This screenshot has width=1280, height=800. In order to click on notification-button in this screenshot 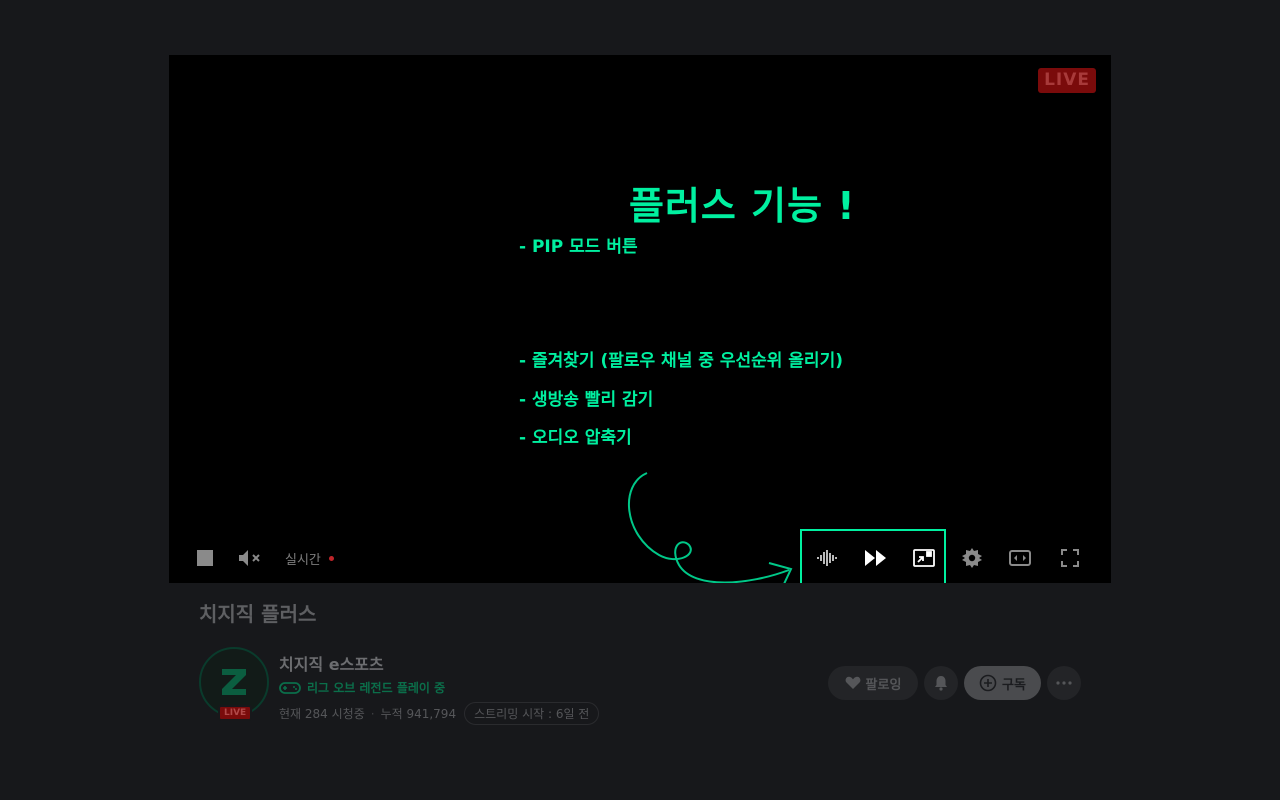, I will do `click(941, 683)`.